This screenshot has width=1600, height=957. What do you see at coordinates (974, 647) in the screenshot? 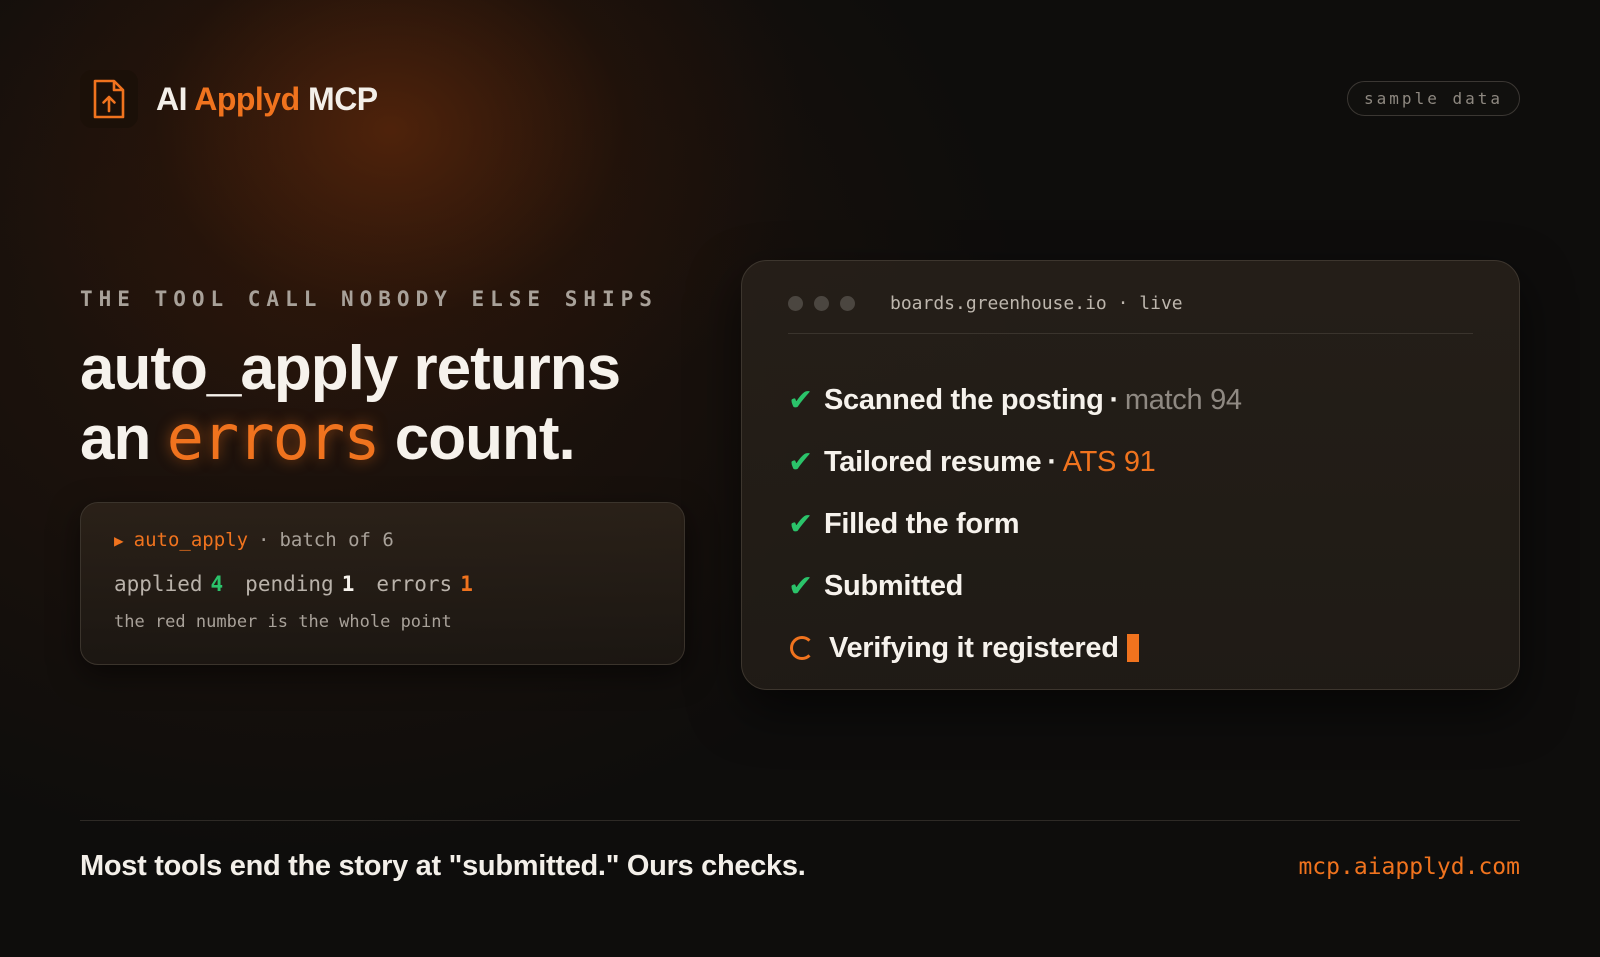
I see `step-text: Verifying it registered` at bounding box center [974, 647].